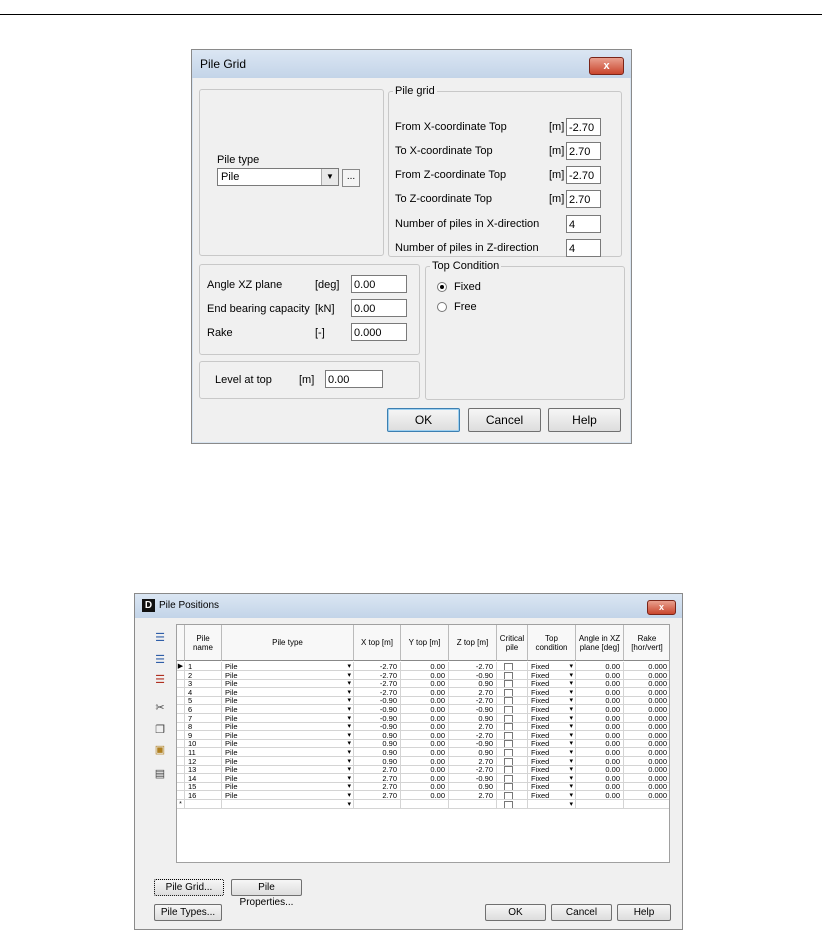 This screenshot has height=930, width=822. I want to click on cut-icon: ✂, so click(160, 708).